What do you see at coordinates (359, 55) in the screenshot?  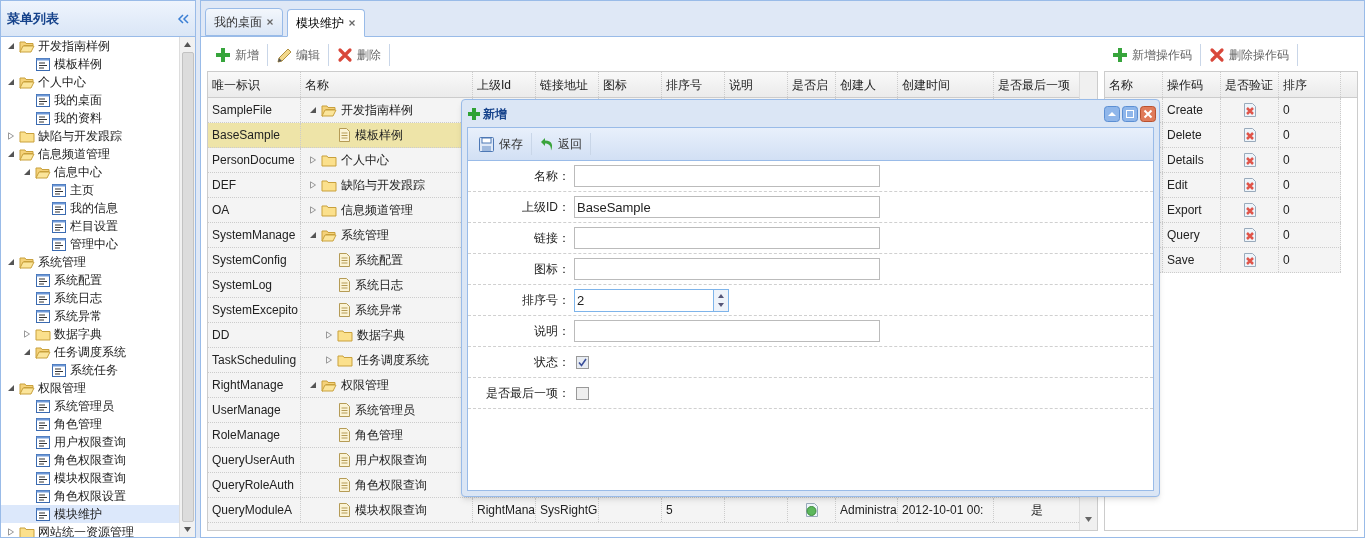 I see `toolbar-button: 删除` at bounding box center [359, 55].